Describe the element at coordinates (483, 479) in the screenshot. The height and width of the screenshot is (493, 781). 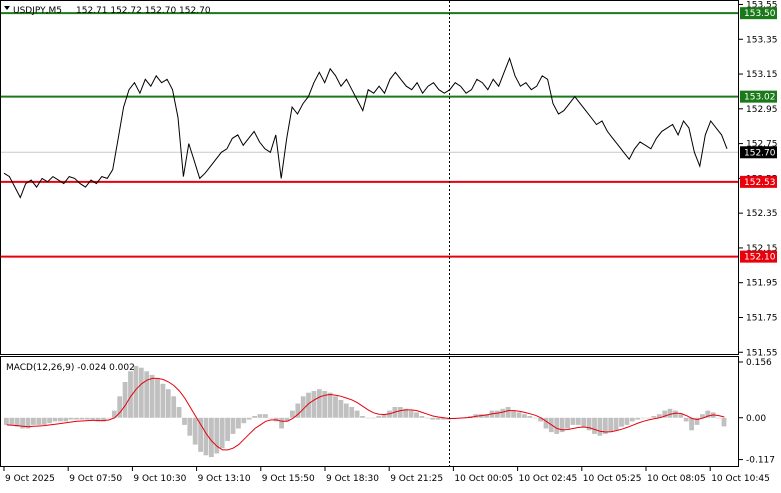
I see `time-tick-label: 10 Oct 00:05` at that location.